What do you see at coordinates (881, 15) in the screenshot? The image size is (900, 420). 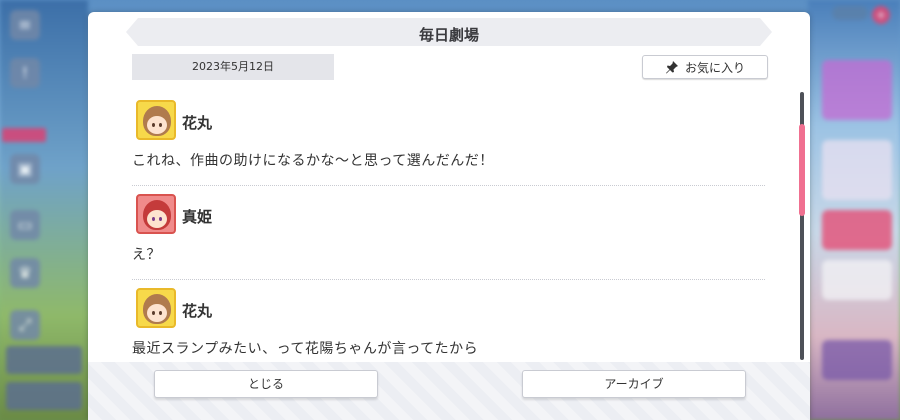 I see `top-right-plus-icon: +` at bounding box center [881, 15].